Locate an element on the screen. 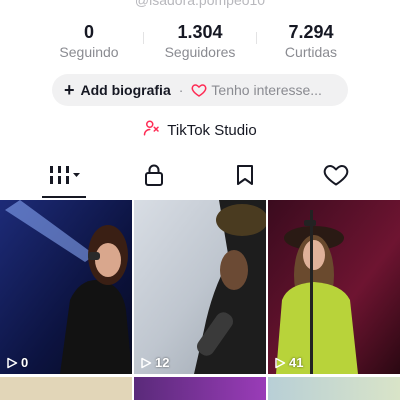  tab-videos is located at coordinates (64, 179).